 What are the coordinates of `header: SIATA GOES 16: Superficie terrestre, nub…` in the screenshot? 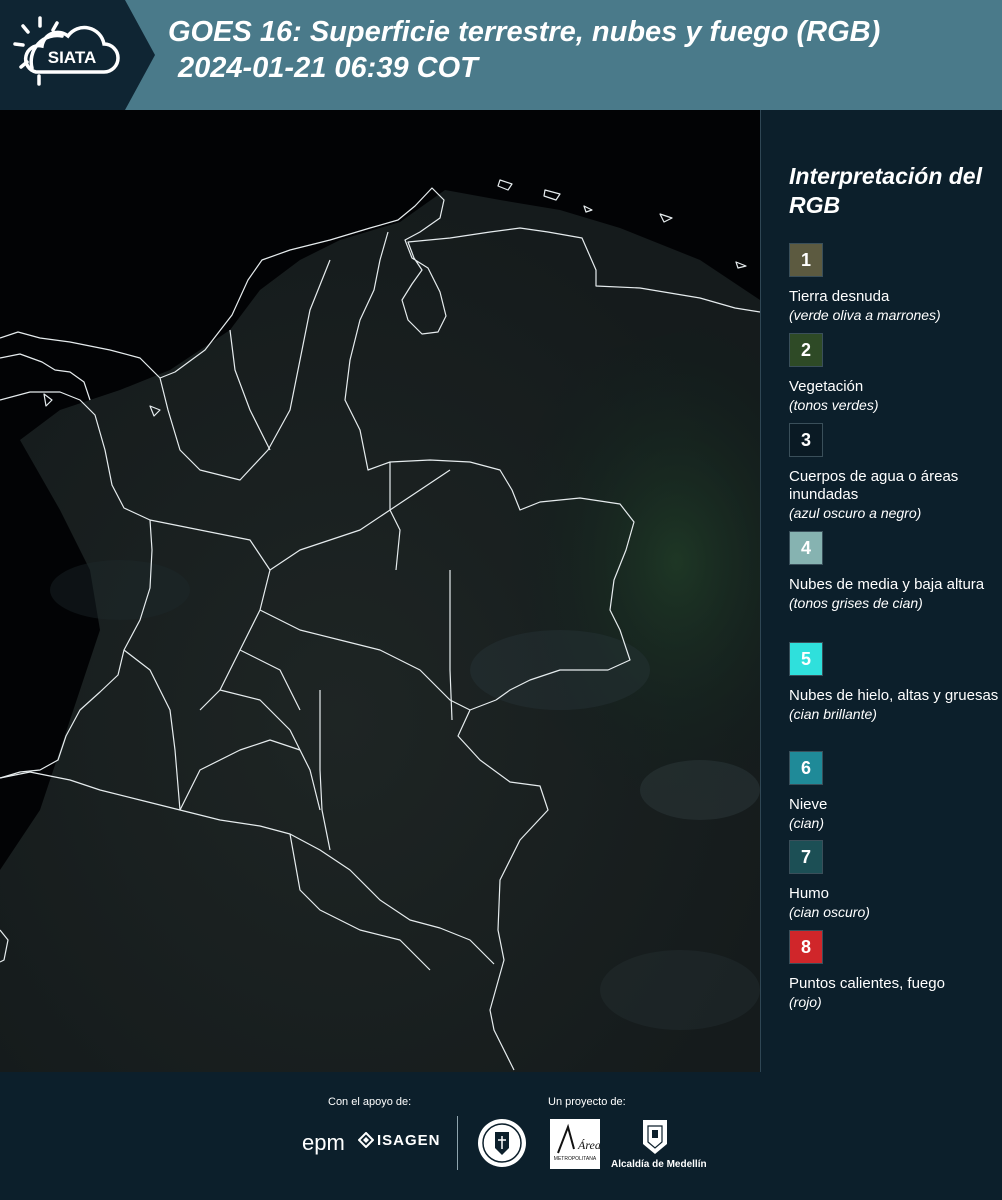 It's located at (501, 55).